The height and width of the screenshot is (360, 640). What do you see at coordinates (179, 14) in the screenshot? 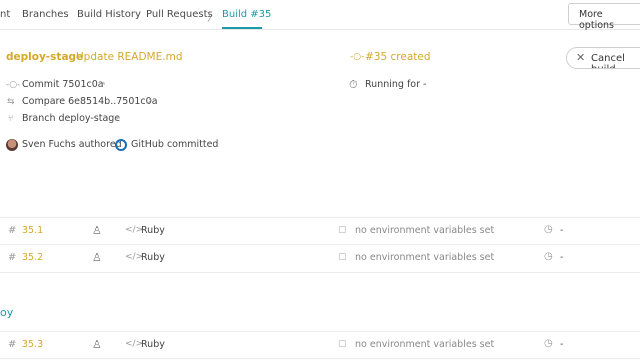
I see `tab-pull-requests: Pull Requests` at bounding box center [179, 14].